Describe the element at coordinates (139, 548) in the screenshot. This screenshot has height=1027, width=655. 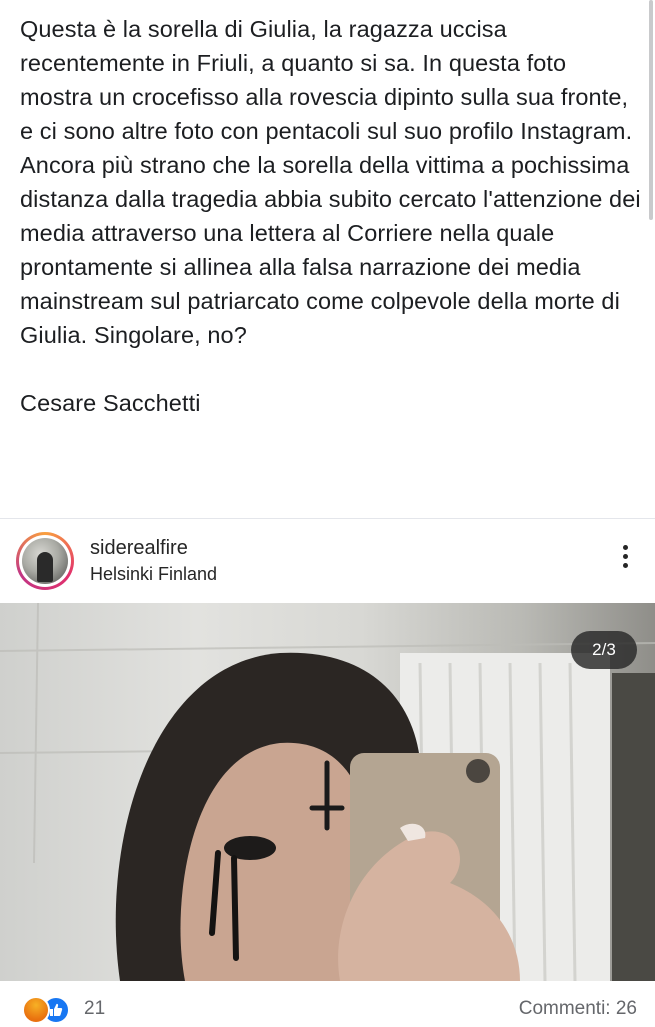
I see `instagram-username: siderealfire` at that location.